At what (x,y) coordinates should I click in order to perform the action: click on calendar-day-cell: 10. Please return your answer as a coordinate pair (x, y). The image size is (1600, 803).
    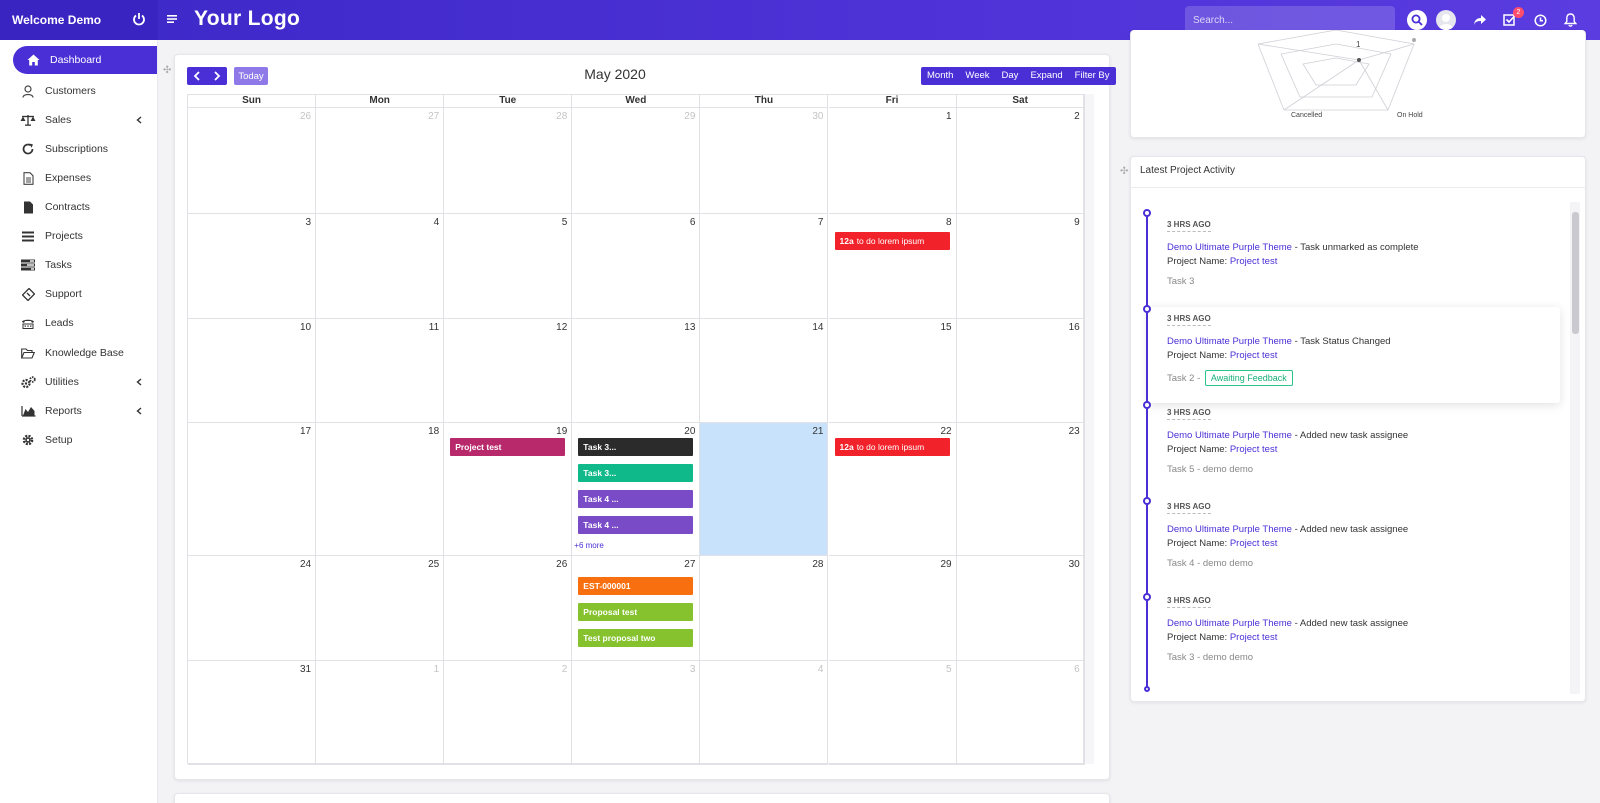
    Looking at the image, I should click on (252, 371).